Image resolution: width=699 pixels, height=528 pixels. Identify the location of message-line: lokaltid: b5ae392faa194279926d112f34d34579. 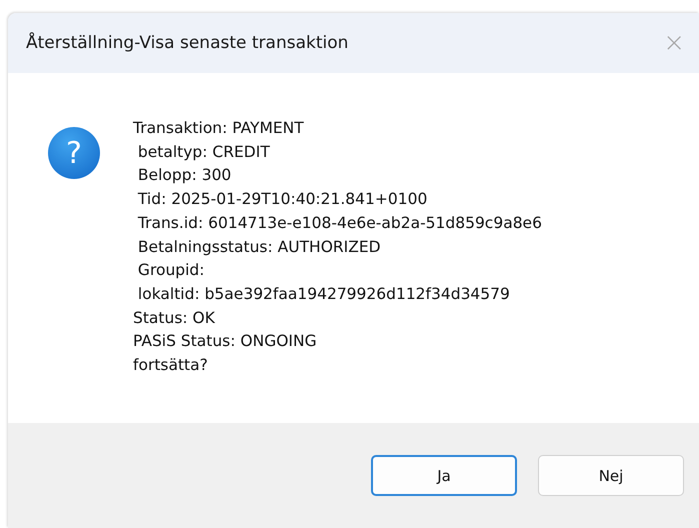
(323, 294).